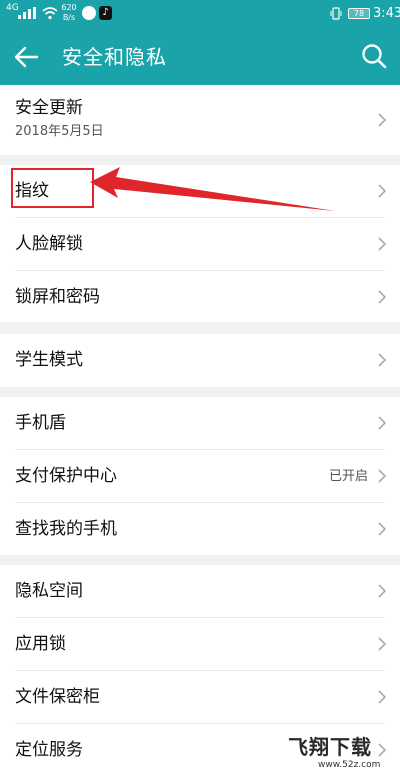  I want to click on section-student: 学生模式, so click(200, 360).